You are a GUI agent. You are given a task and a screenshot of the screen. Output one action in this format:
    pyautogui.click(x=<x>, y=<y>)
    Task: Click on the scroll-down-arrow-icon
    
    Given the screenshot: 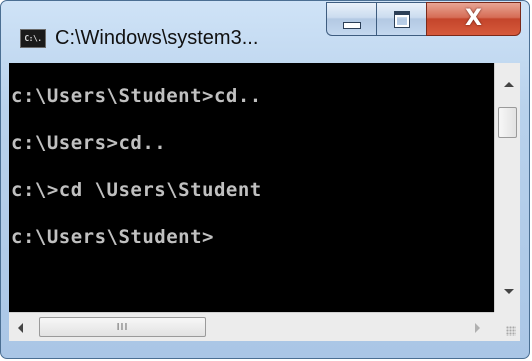 What is the action you would take?
    pyautogui.click(x=509, y=291)
    